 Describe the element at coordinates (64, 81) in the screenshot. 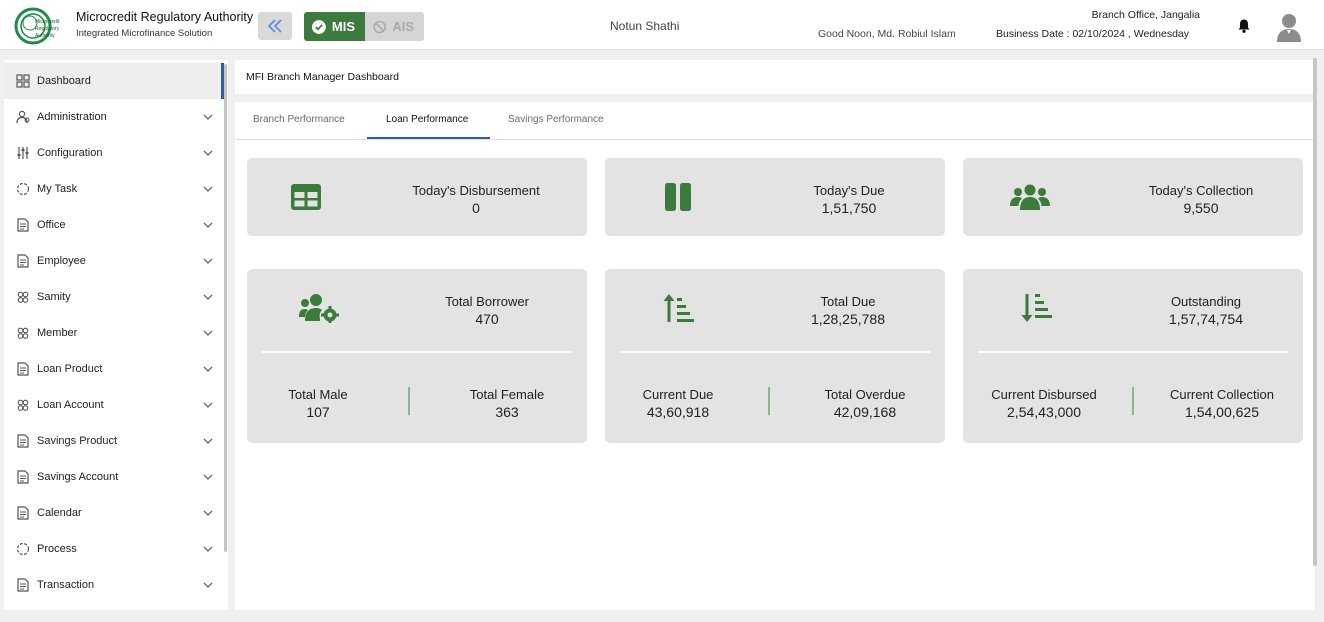

I see `sidebar-item-label: Dashboard` at that location.